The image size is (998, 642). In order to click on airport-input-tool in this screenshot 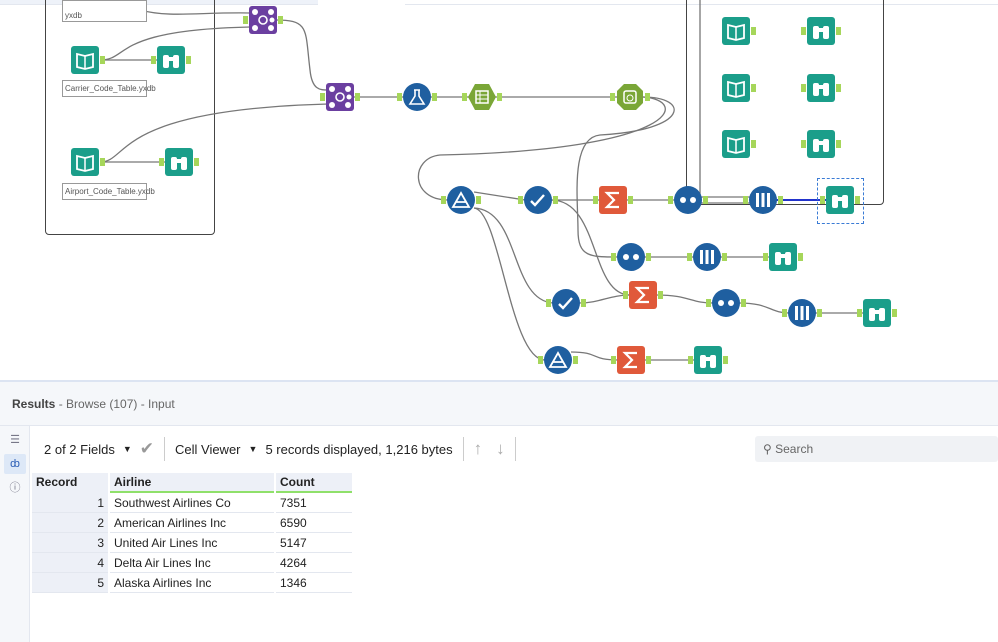, I will do `click(88, 162)`.